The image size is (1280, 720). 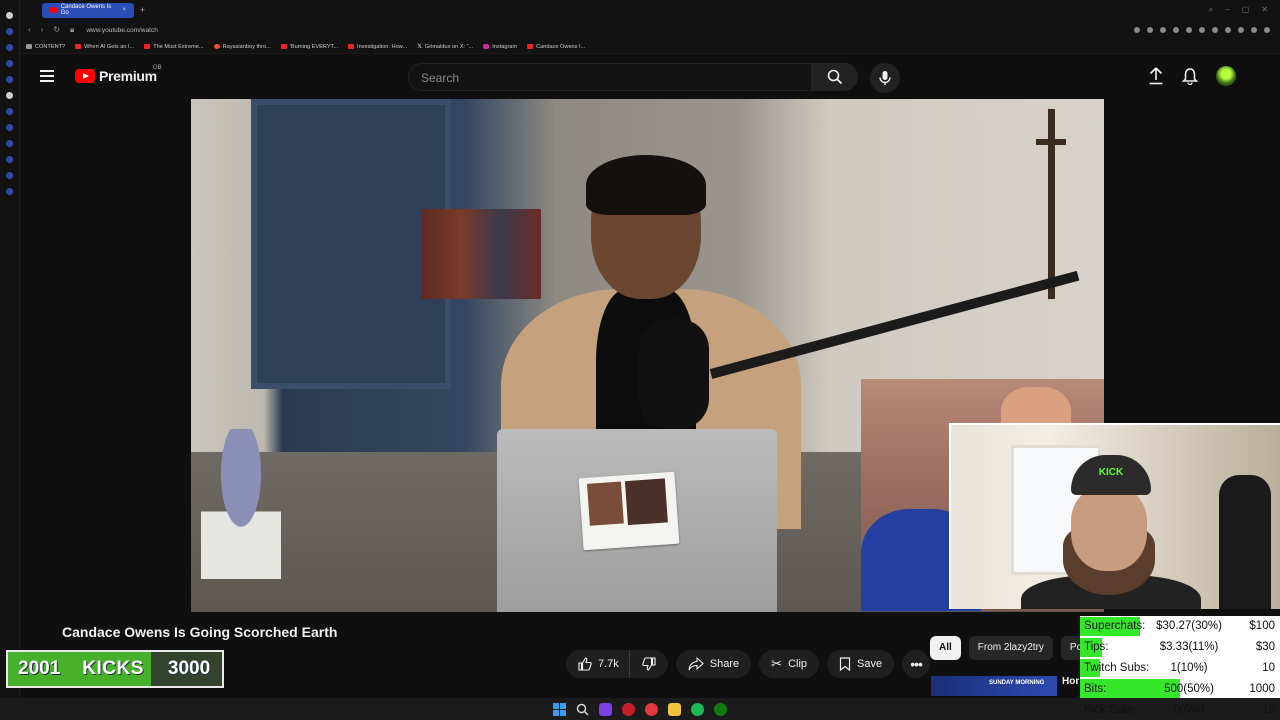 I want to click on kicks-goal: 3000, so click(x=189, y=668).